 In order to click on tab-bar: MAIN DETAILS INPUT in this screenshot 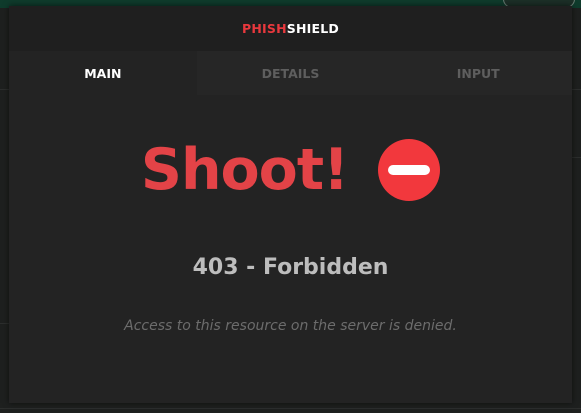, I will do `click(291, 73)`.